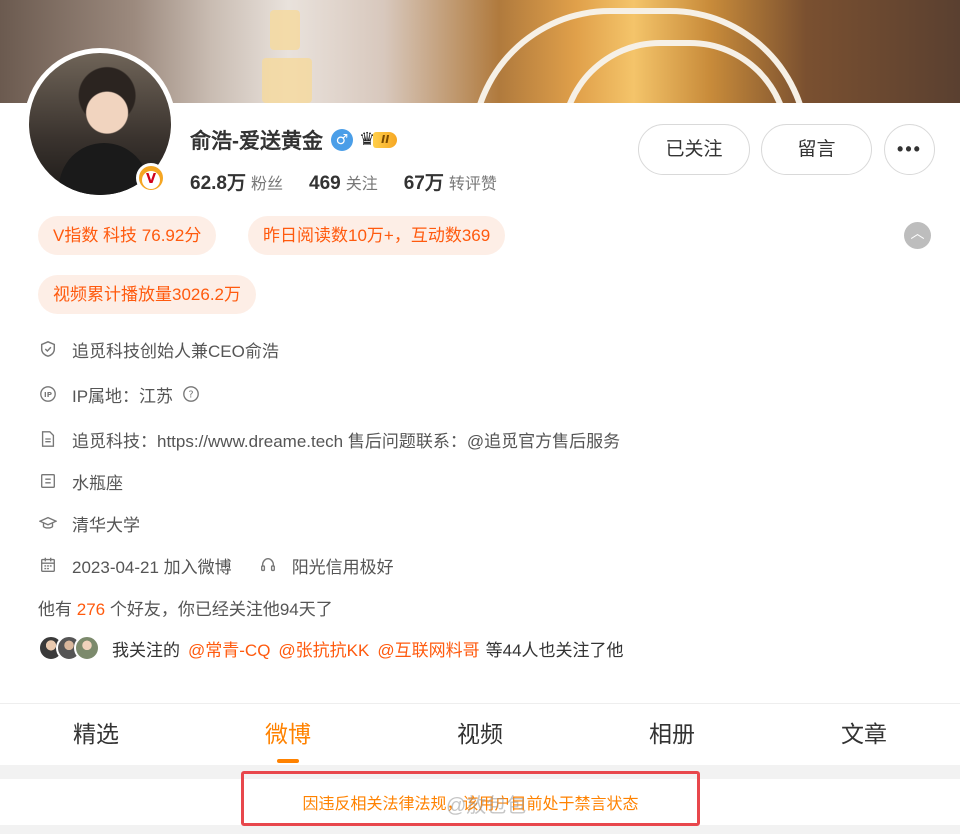 Image resolution: width=960 pixels, height=834 pixels. I want to click on followed-button: 已关注, so click(694, 149).